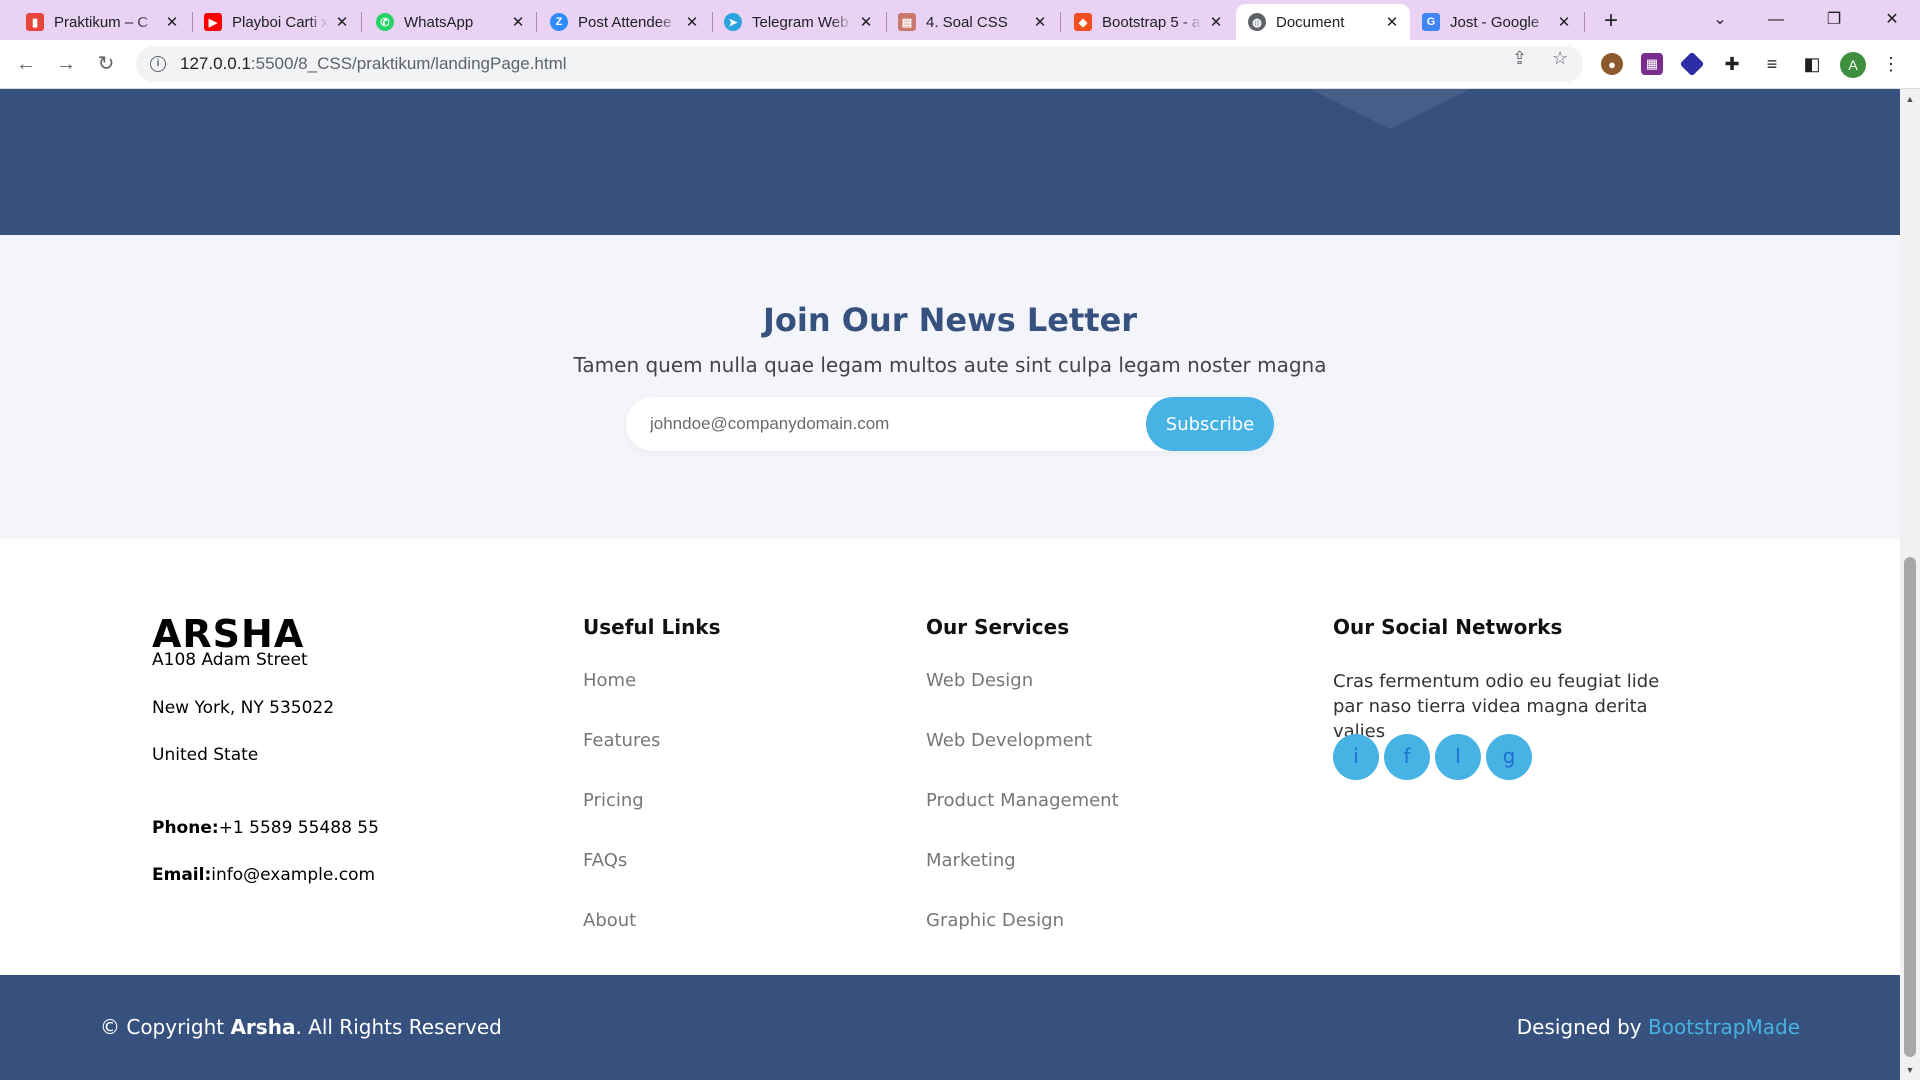 This screenshot has width=1920, height=1080. I want to click on restore-icon: ❐, so click(1834, 20).